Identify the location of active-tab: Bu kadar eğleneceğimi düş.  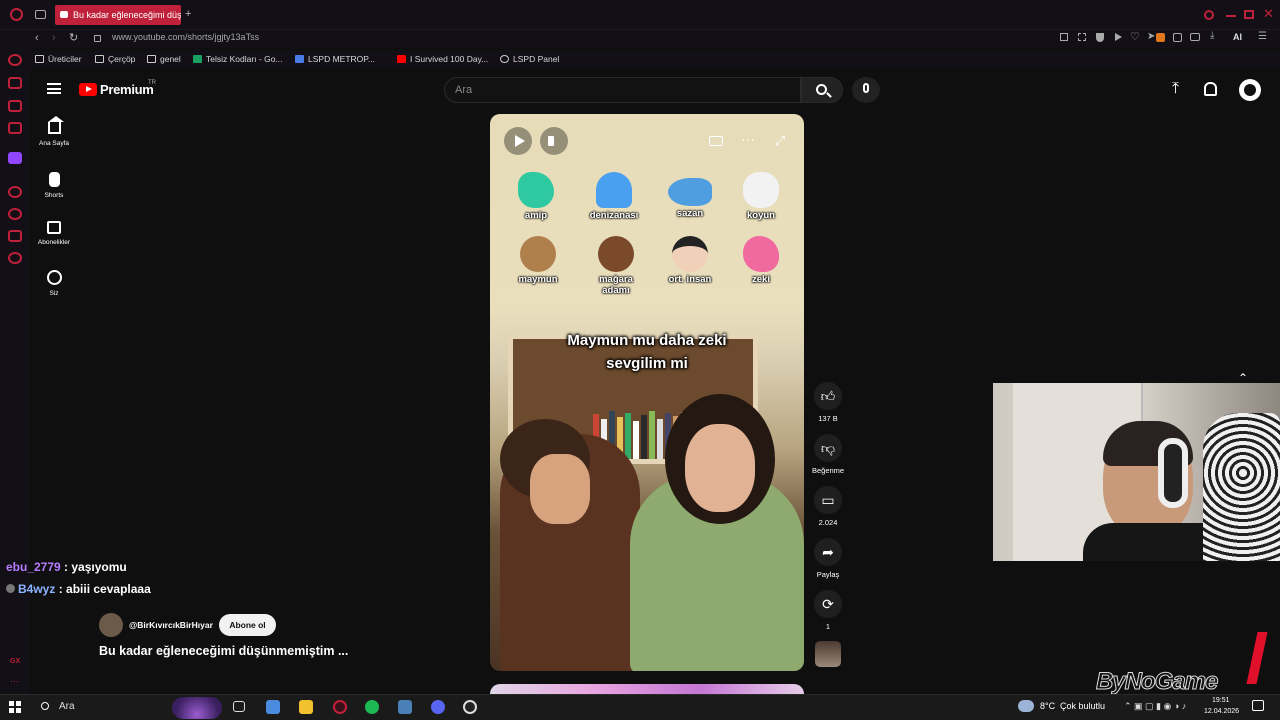
(118, 15).